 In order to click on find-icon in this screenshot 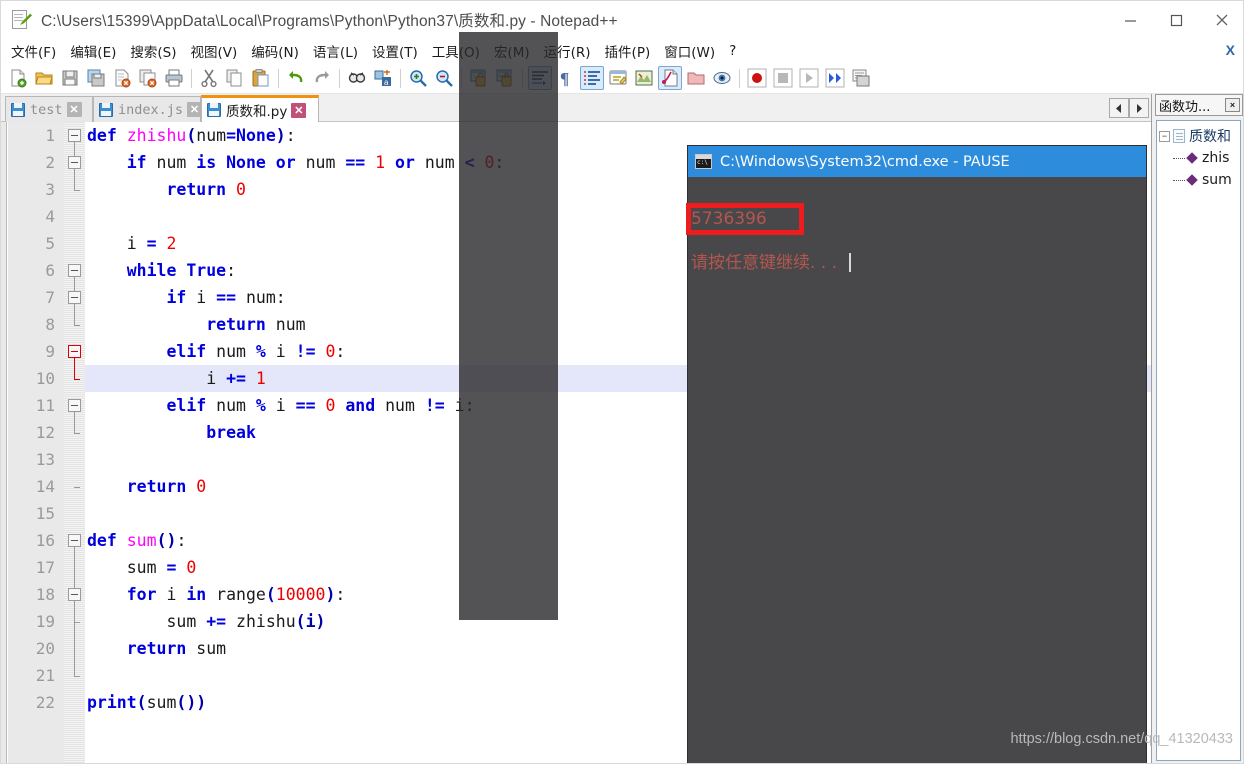, I will do `click(357, 78)`.